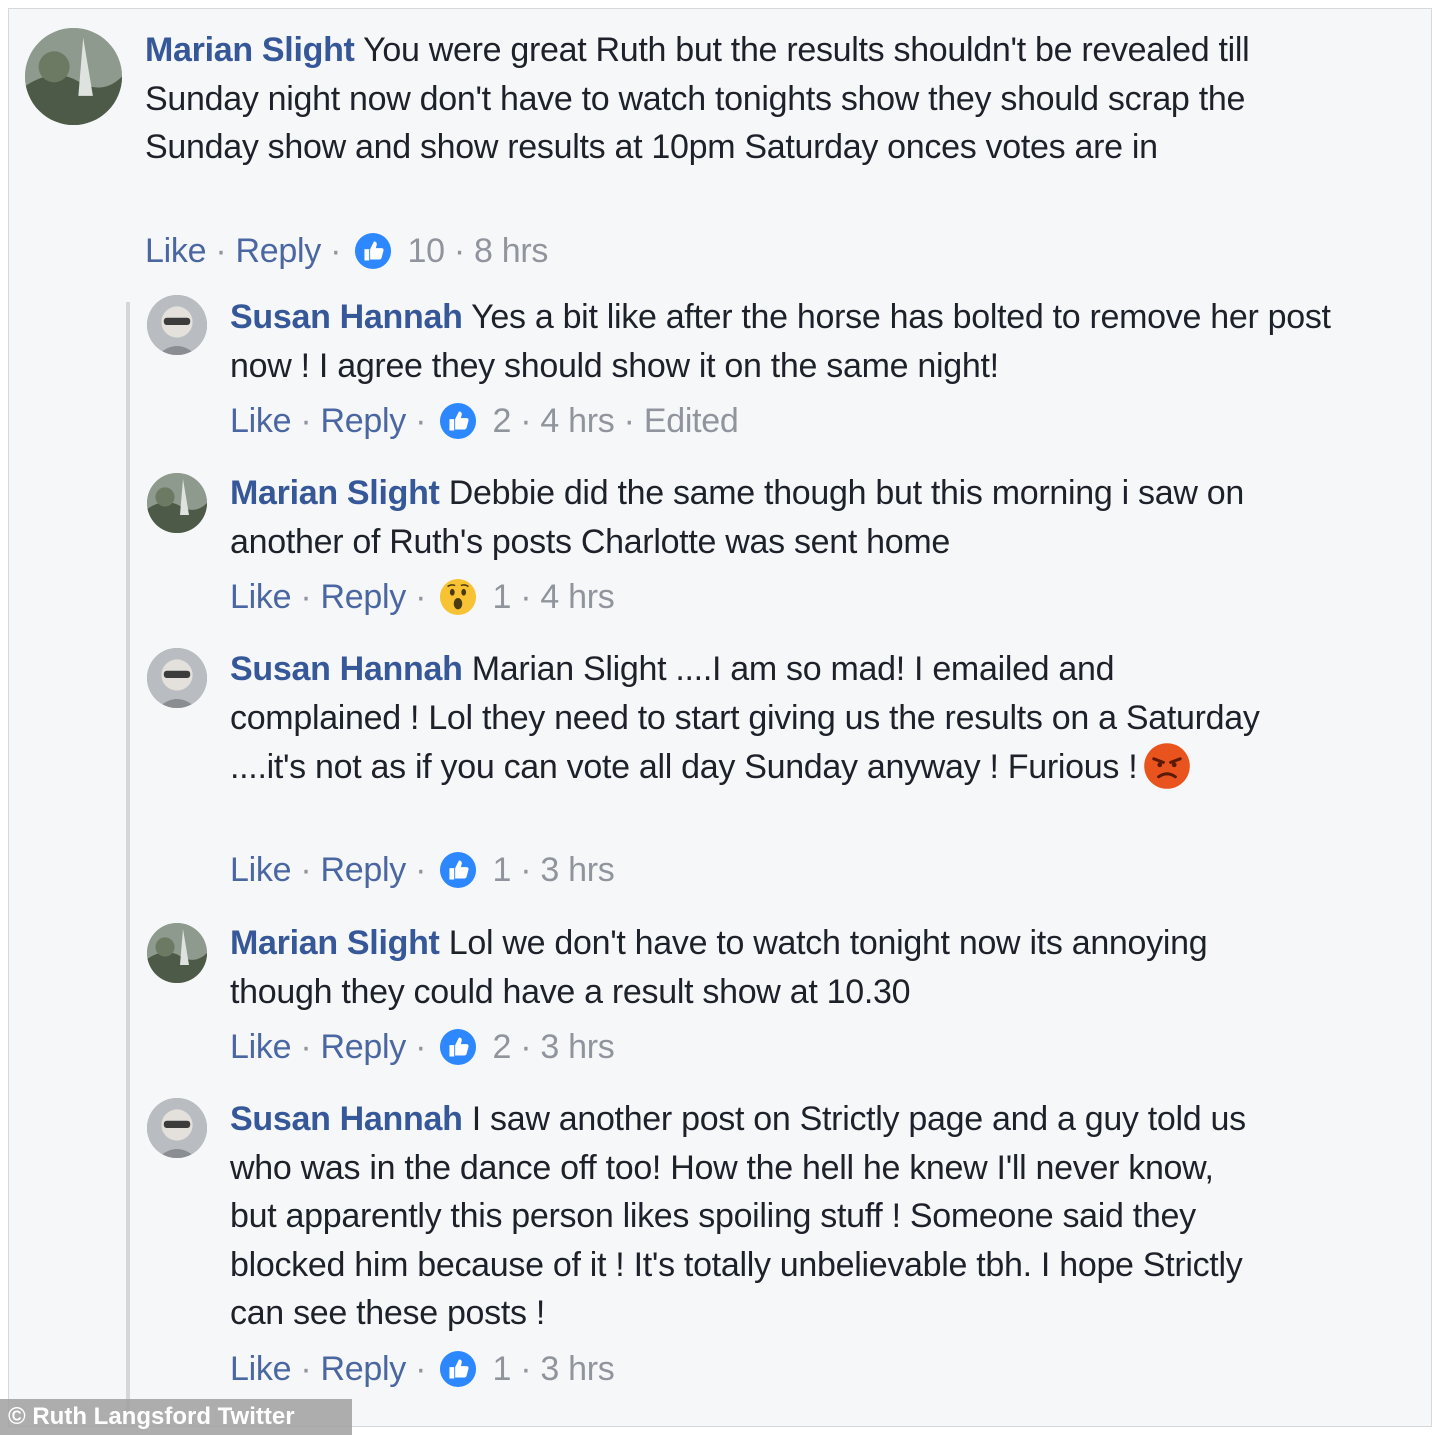 The image size is (1440, 1435). What do you see at coordinates (176, 1417) in the screenshot?
I see `watermark-credit: © Ruth Langsford Twitter` at bounding box center [176, 1417].